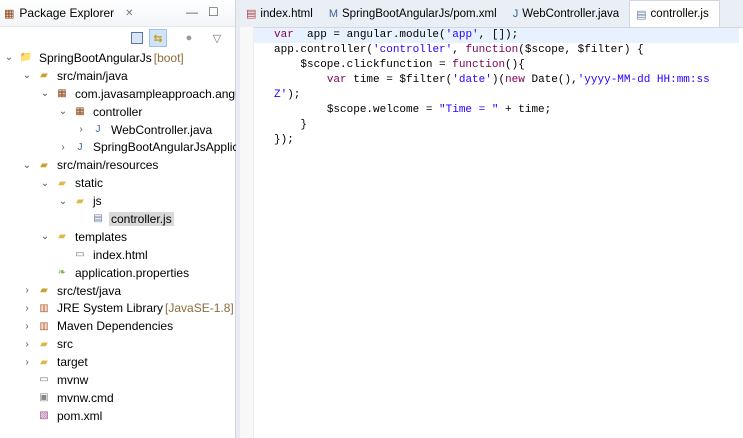 The height and width of the screenshot is (438, 743). Describe the element at coordinates (399, 80) in the screenshot. I see `code-token: time = $filter(` at that location.